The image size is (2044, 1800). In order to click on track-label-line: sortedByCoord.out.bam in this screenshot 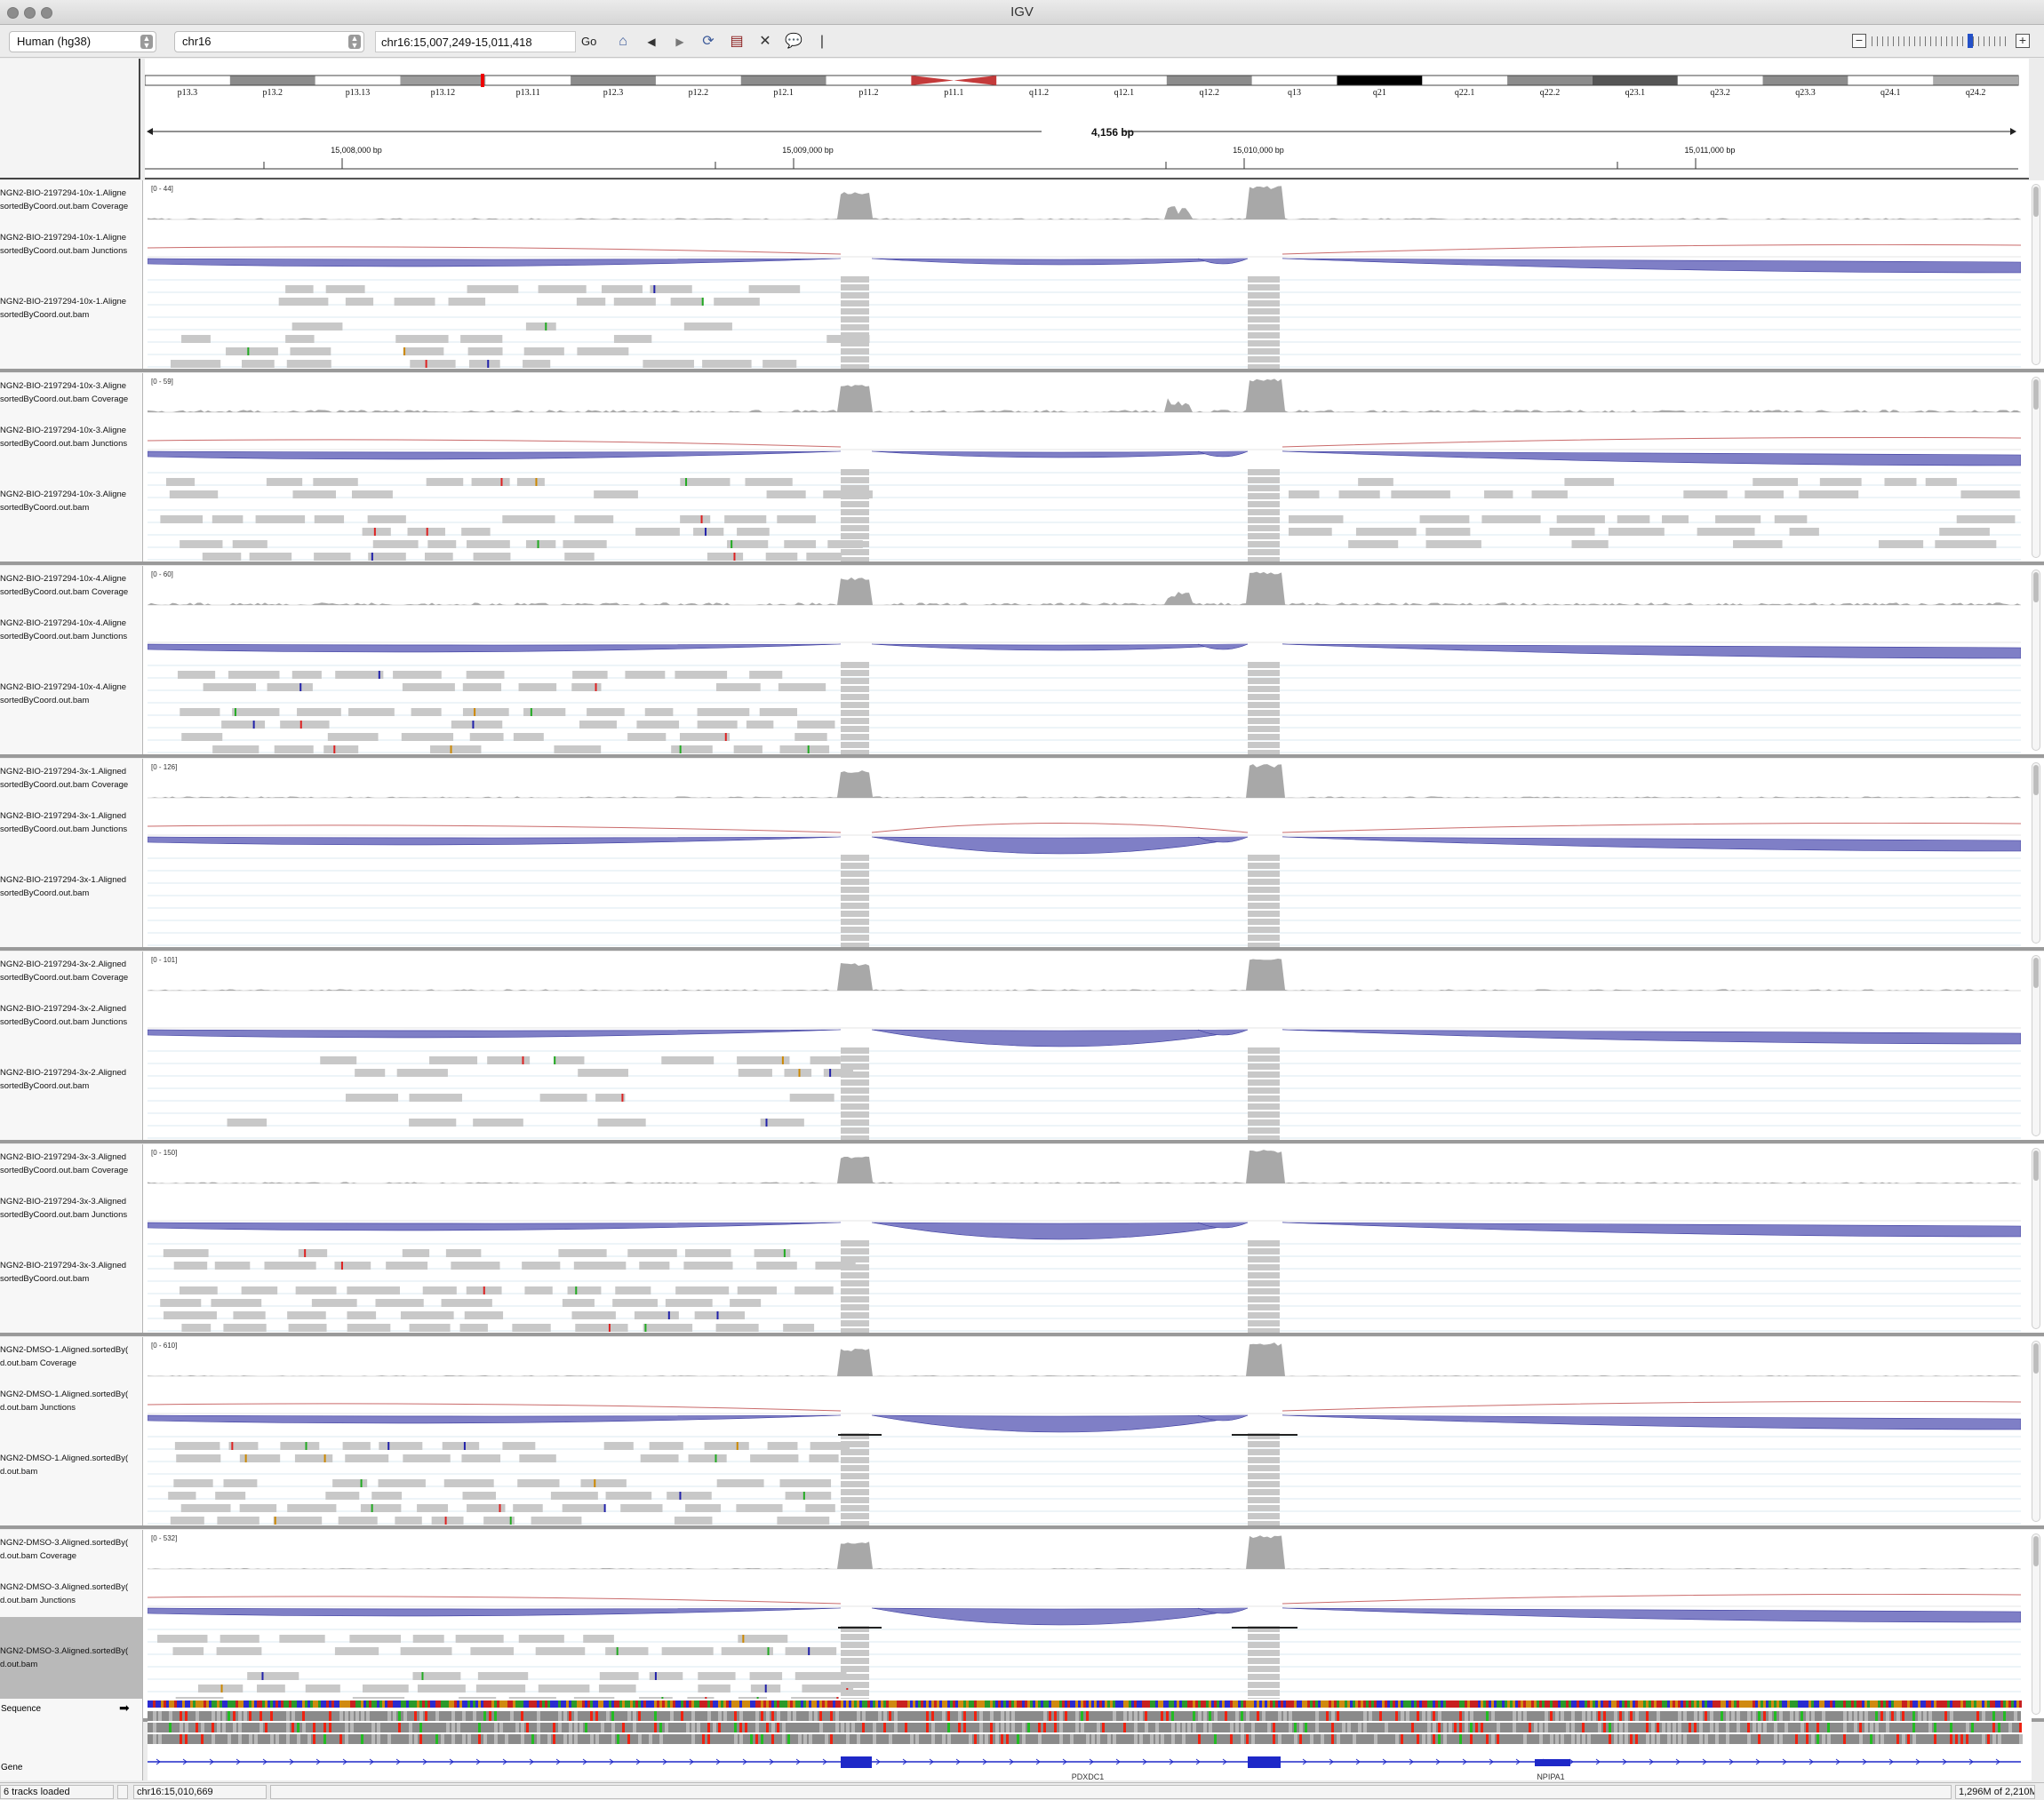, I will do `click(45, 893)`.